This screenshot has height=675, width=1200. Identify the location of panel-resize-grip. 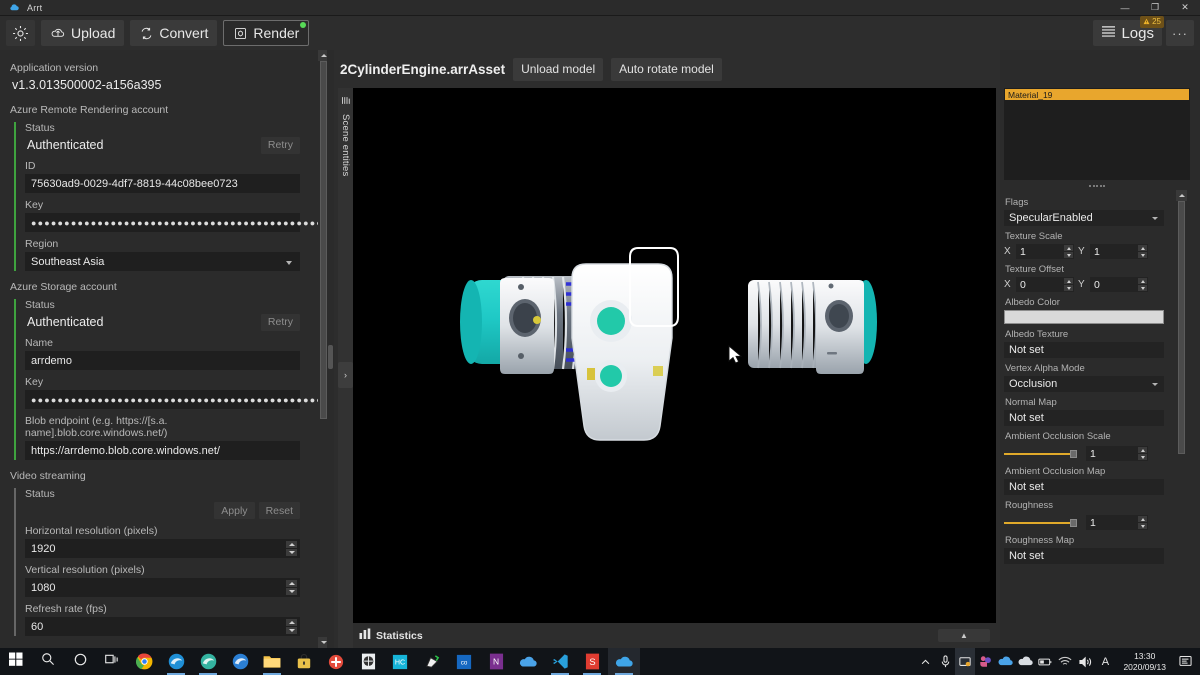
(1097, 185).